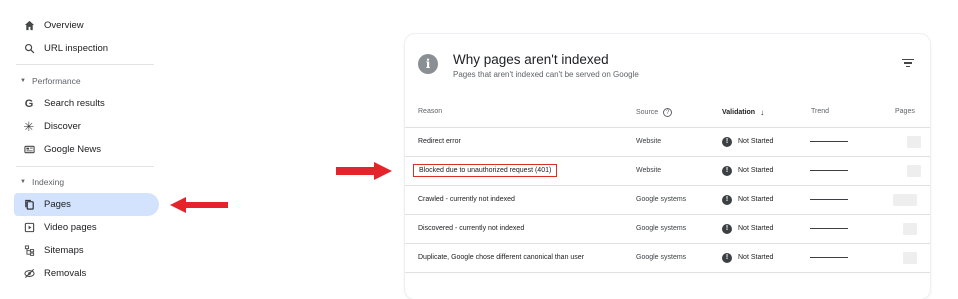  What do you see at coordinates (29, 205) in the screenshot?
I see `pages-icon` at bounding box center [29, 205].